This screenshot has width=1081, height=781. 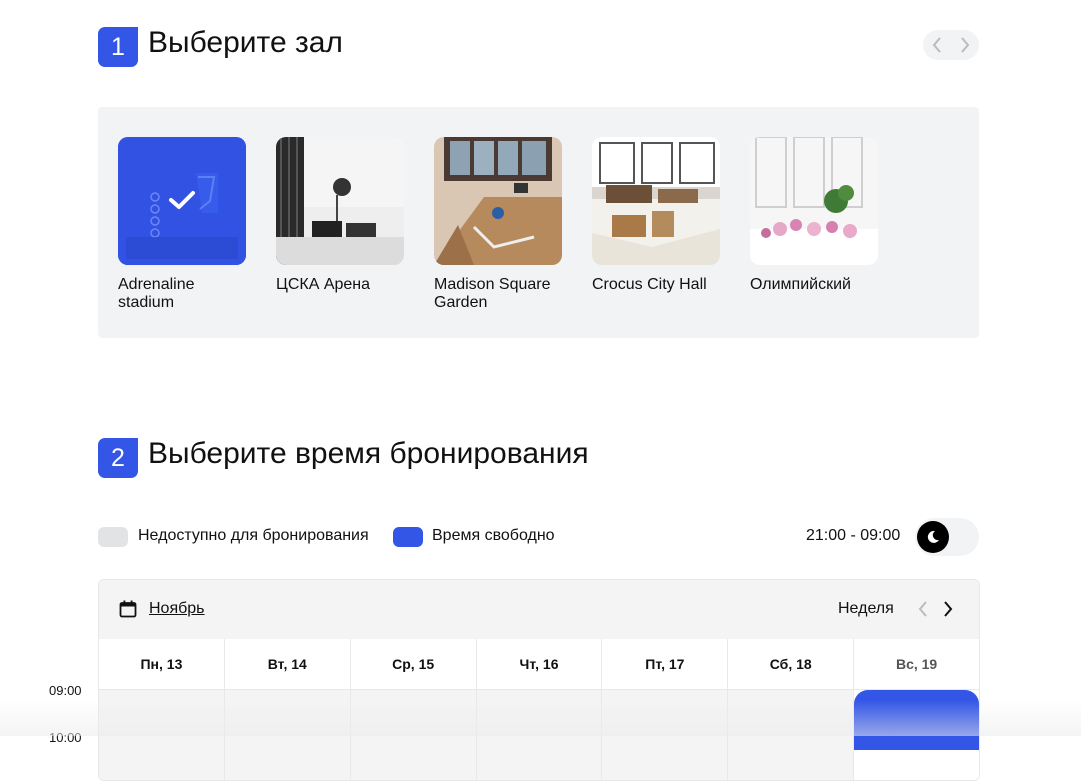 What do you see at coordinates (493, 535) in the screenshot?
I see `legend-free-label: Время свободно` at bounding box center [493, 535].